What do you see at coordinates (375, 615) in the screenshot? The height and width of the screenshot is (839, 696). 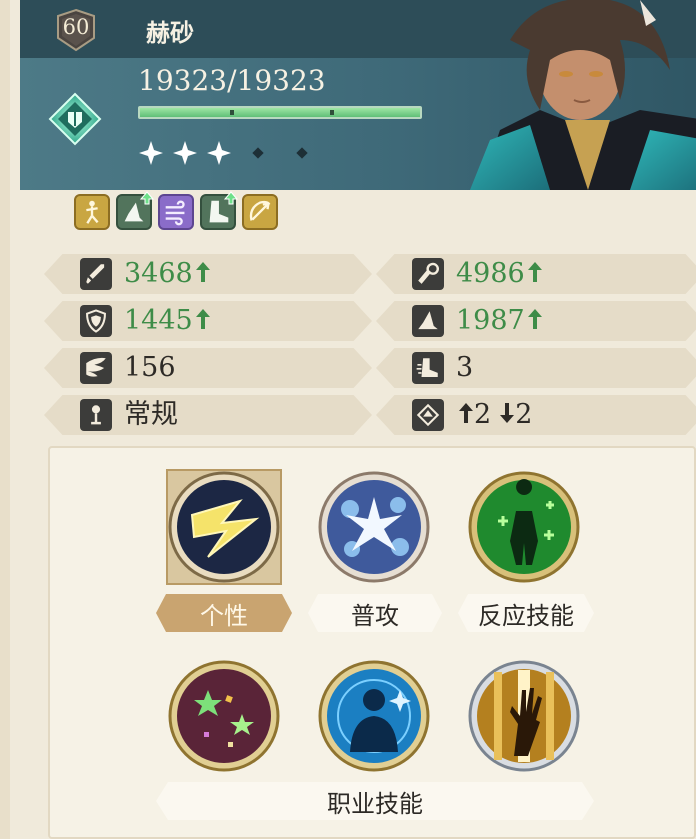 I see `tab-normal-attack-label: 普攻` at bounding box center [375, 615].